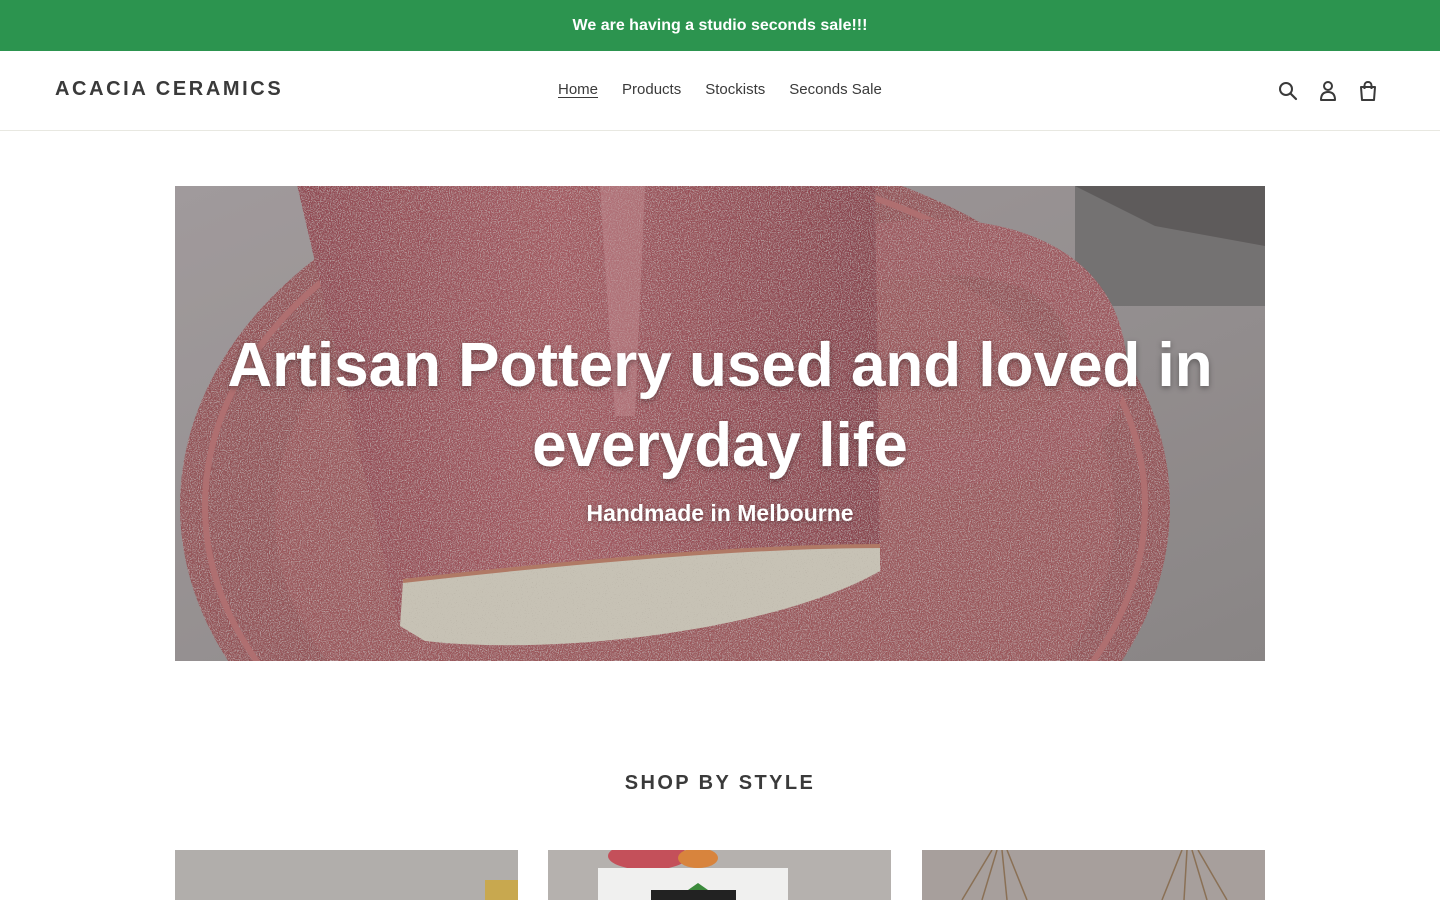 This screenshot has height=900, width=1440. Describe the element at coordinates (835, 89) in the screenshot. I see `nav-seconds-sale: Seconds Sale` at that location.